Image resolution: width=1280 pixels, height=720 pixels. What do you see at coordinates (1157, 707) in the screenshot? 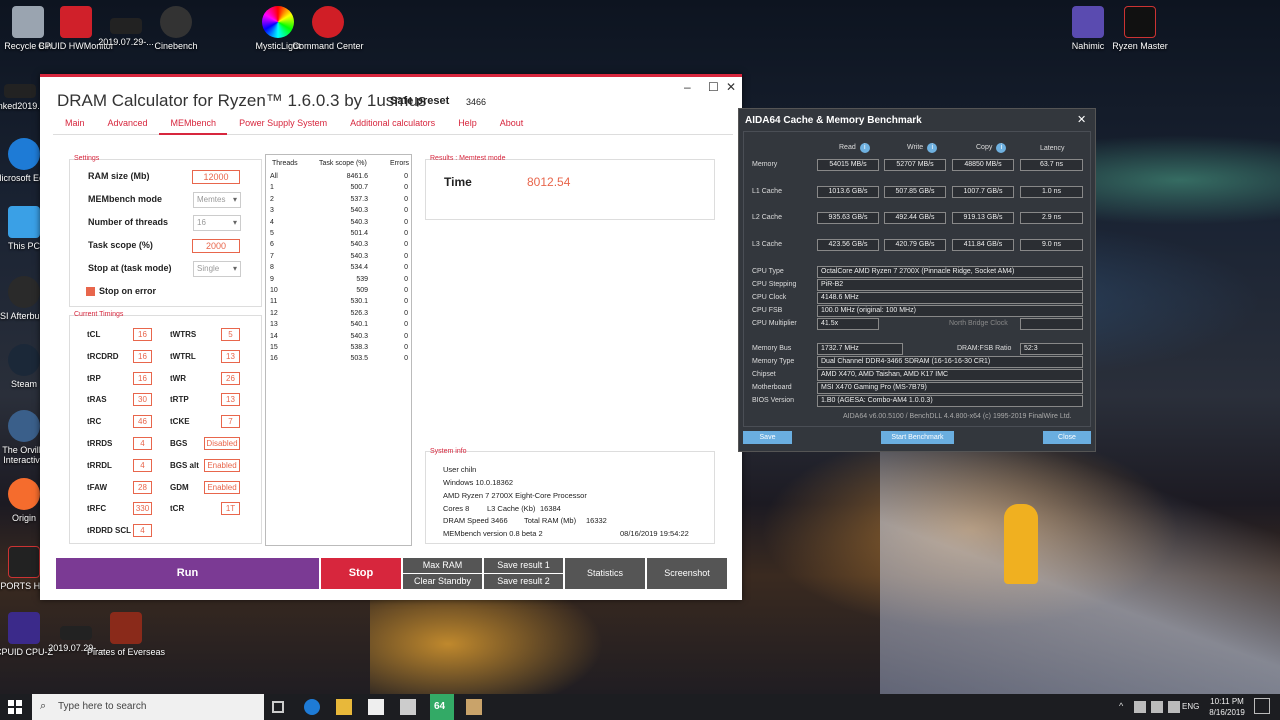
I see `tray-app-icon` at bounding box center [1157, 707].